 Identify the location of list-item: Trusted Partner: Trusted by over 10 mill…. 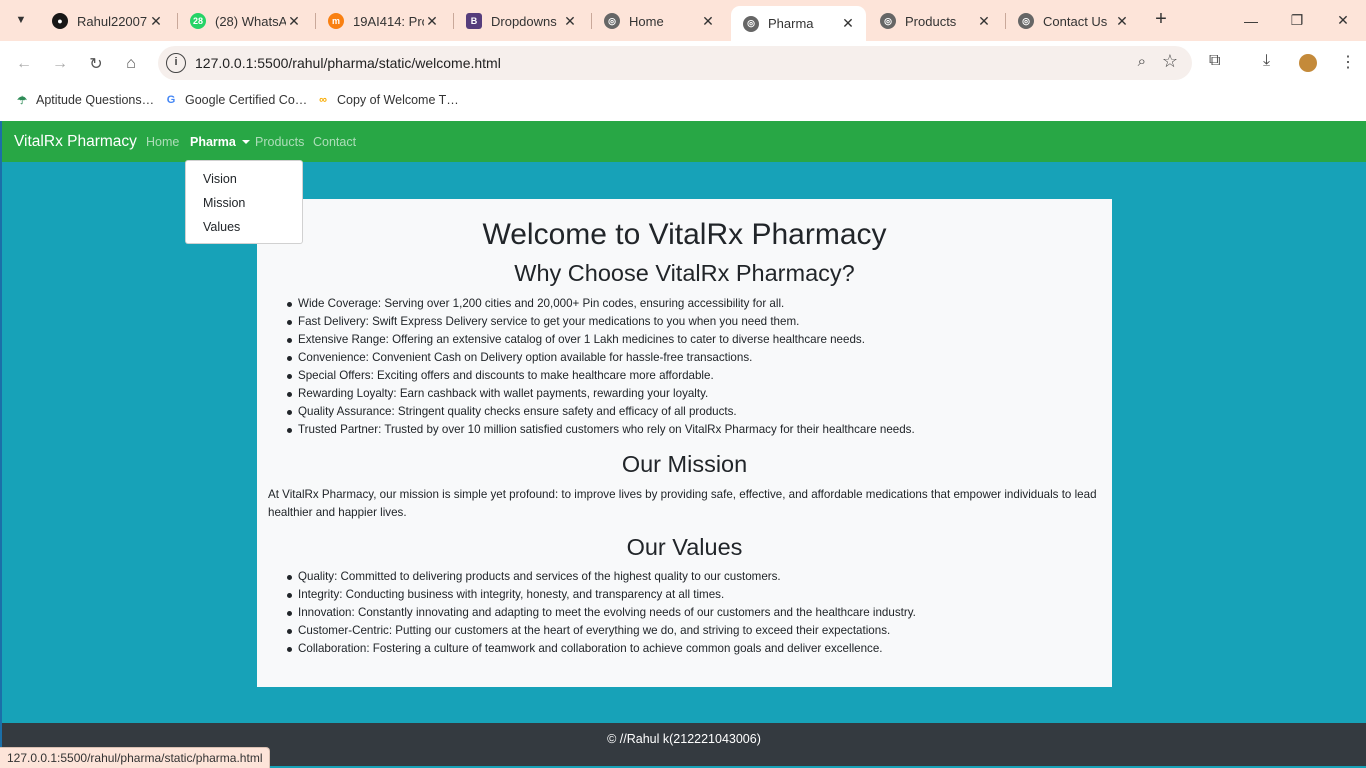
(601, 430).